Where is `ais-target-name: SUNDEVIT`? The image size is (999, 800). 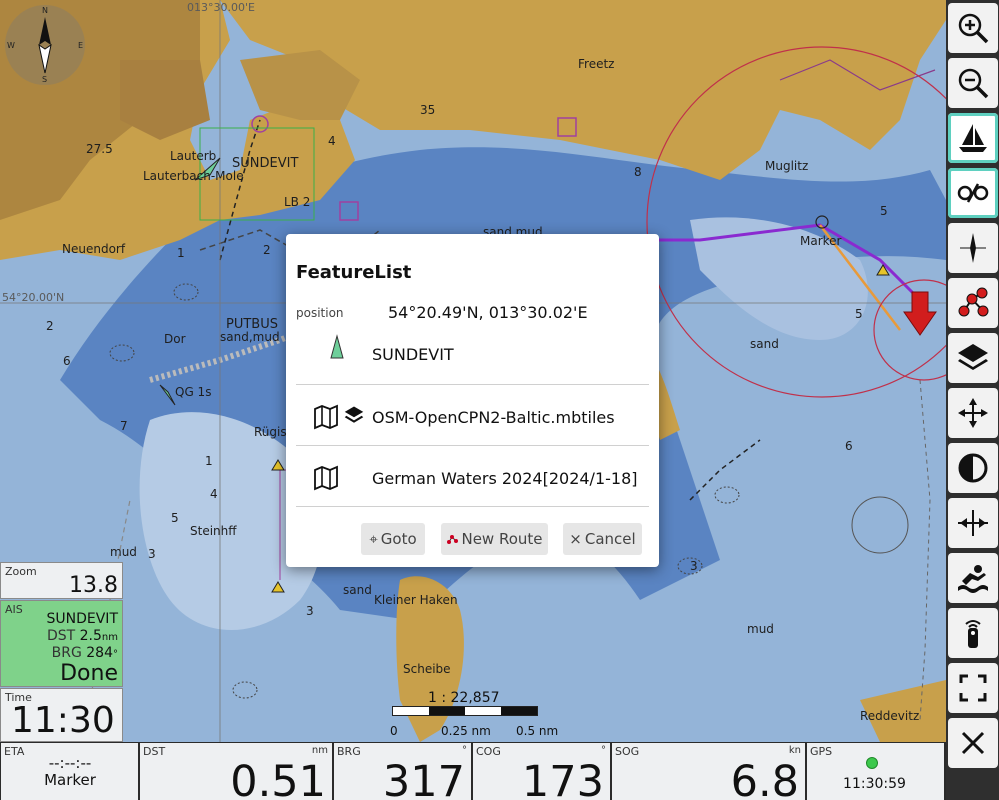
ais-target-name: SUNDEVIT is located at coordinates (82, 619).